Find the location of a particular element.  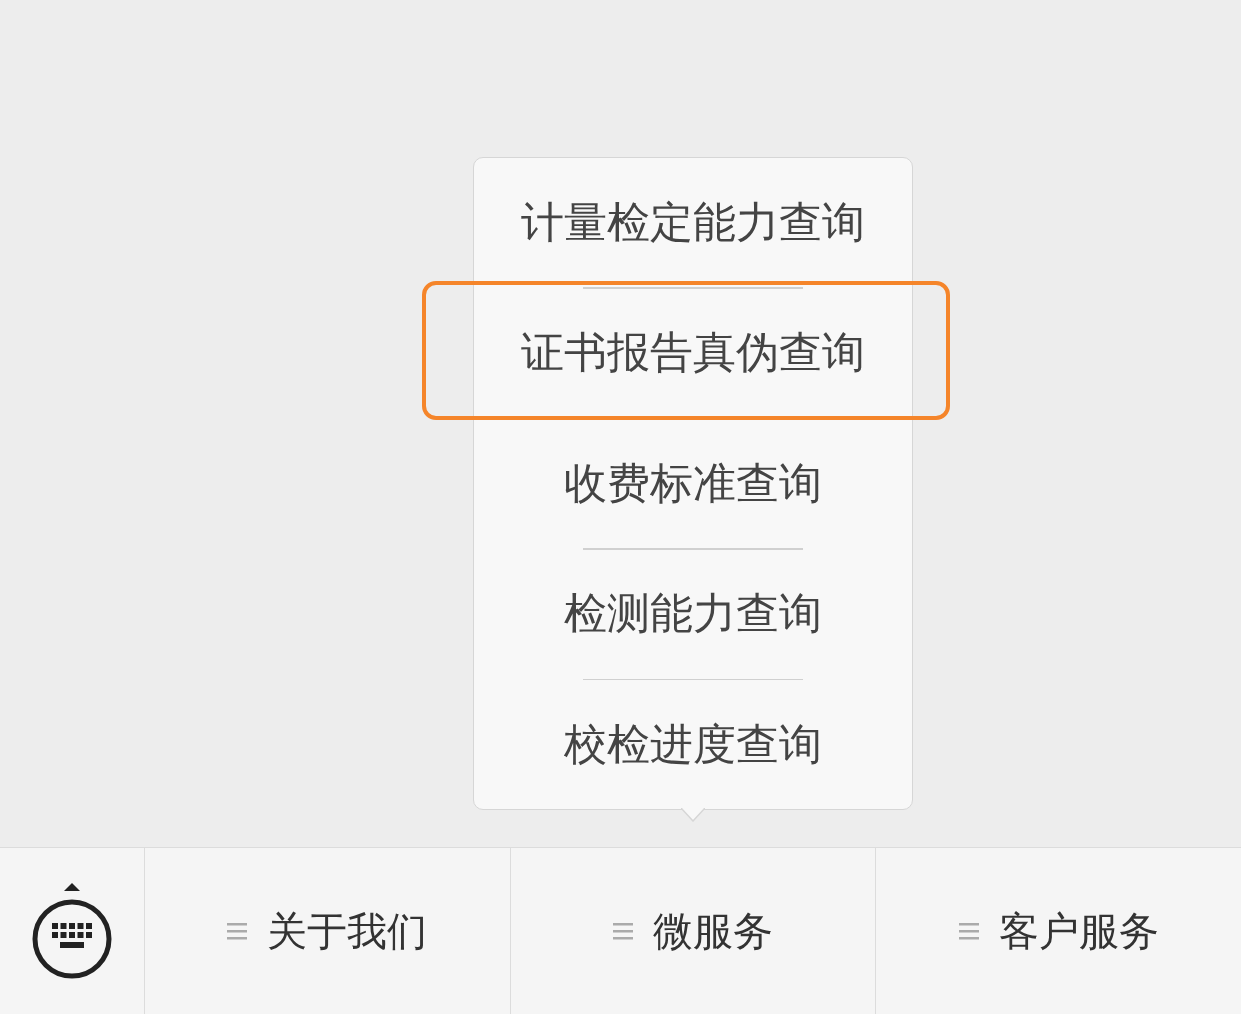

nav-tab: 客户服务 is located at coordinates (1058, 931).